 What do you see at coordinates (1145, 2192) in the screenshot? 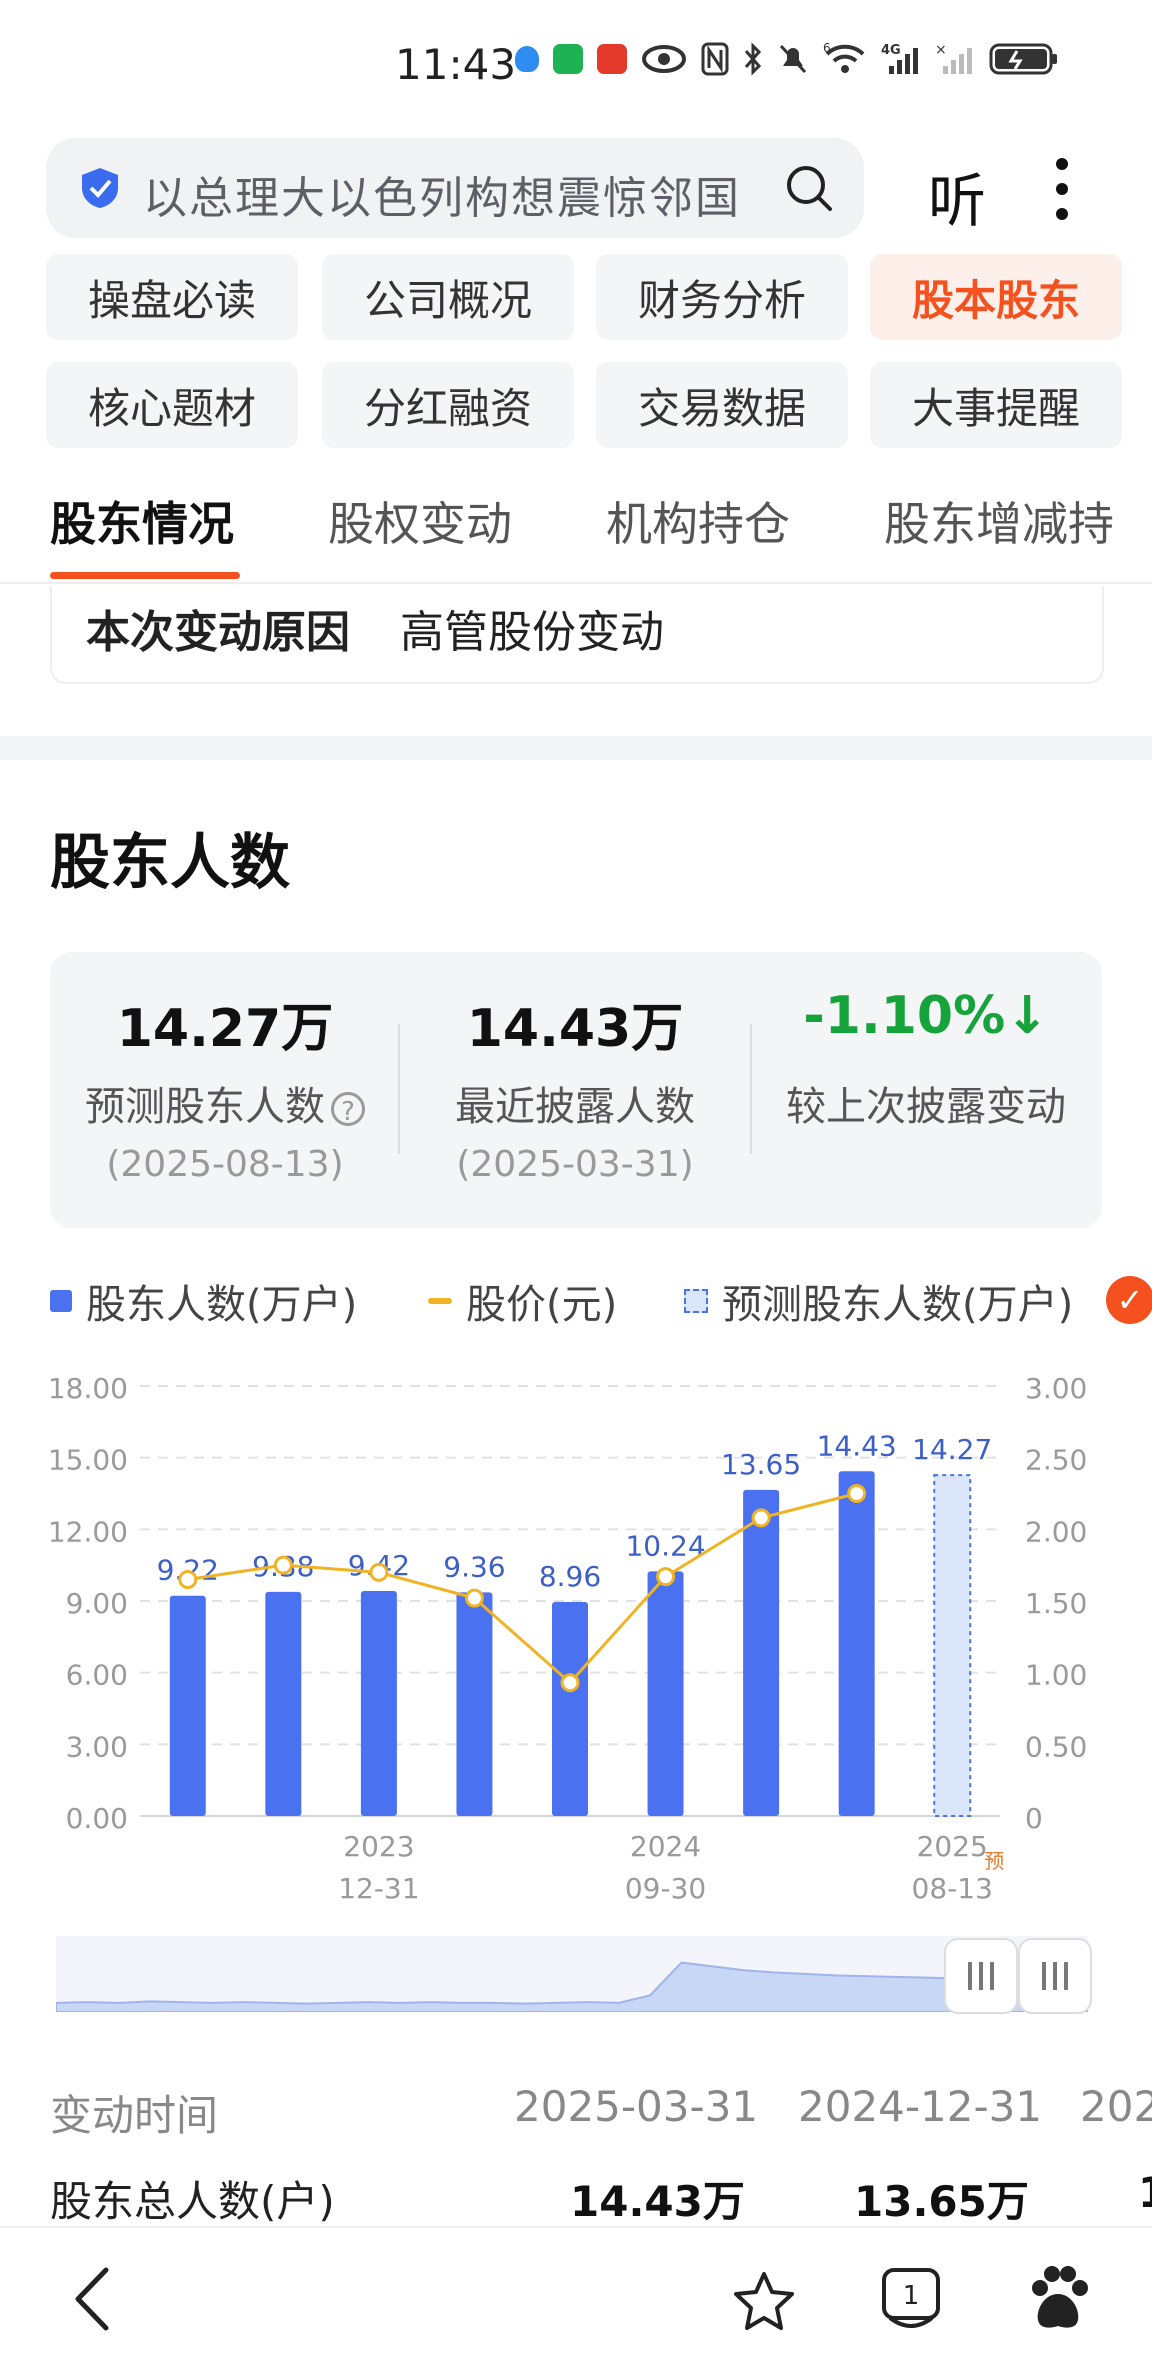
I see `table-cell: 1` at bounding box center [1145, 2192].